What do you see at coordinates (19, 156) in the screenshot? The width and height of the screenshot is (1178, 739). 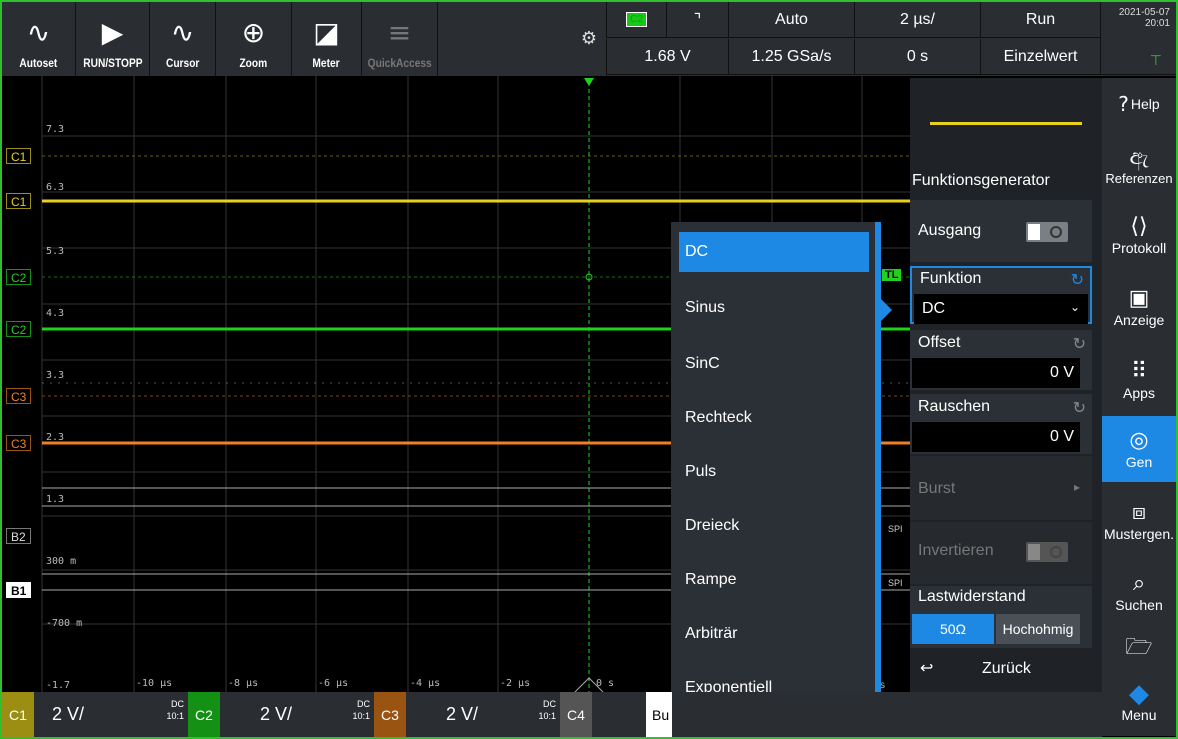 I see `c1-threshold-marker: C1` at bounding box center [19, 156].